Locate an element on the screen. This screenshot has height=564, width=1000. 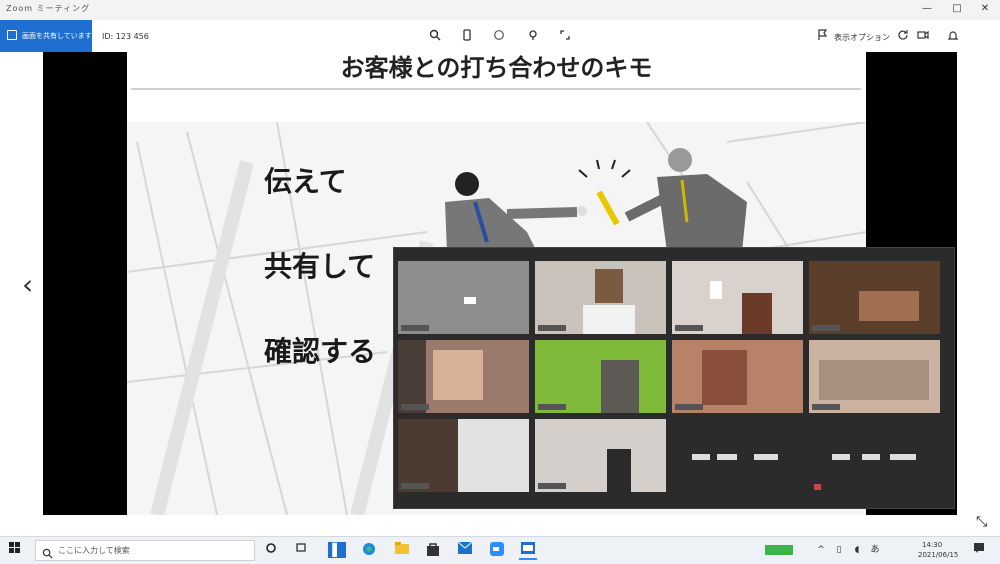
file-explorer-icon is located at coordinates (402, 550).